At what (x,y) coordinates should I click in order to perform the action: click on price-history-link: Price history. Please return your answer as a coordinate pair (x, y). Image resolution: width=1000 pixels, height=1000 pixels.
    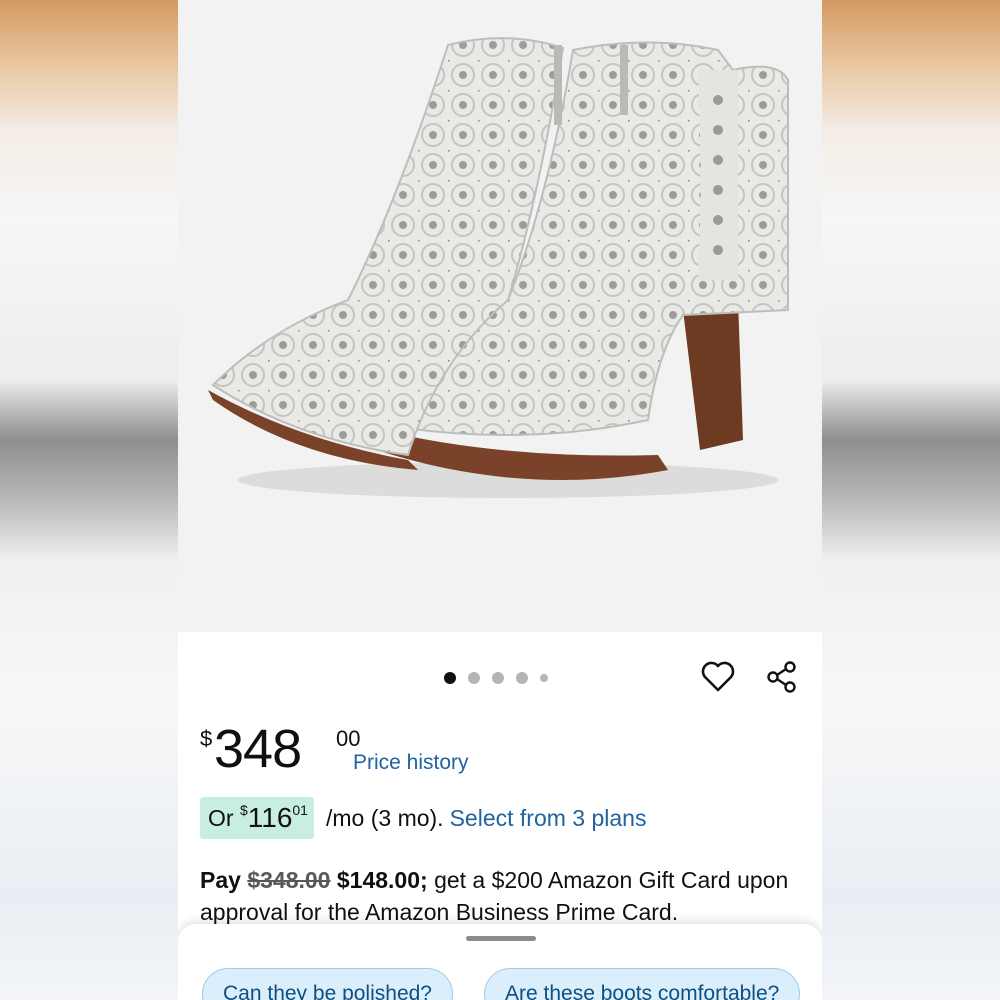
    Looking at the image, I should click on (411, 763).